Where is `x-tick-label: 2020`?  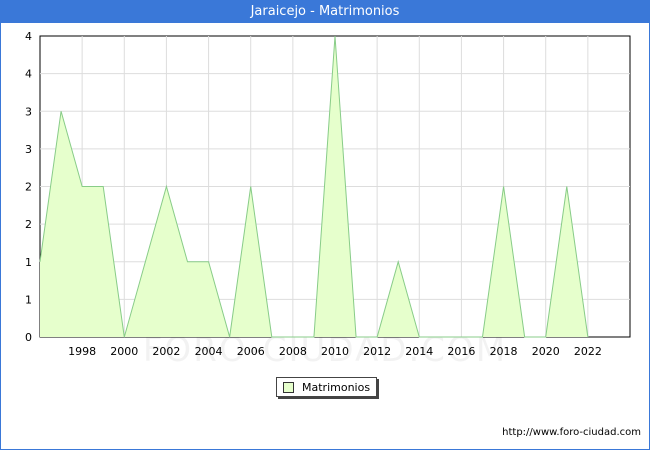
x-tick-label: 2020 is located at coordinates (546, 351).